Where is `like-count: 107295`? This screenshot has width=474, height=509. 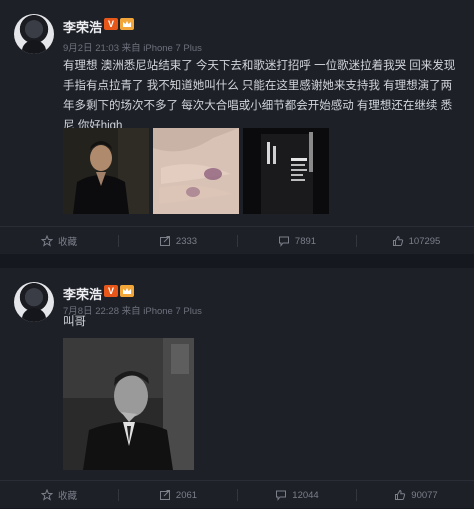 like-count: 107295 is located at coordinates (424, 241).